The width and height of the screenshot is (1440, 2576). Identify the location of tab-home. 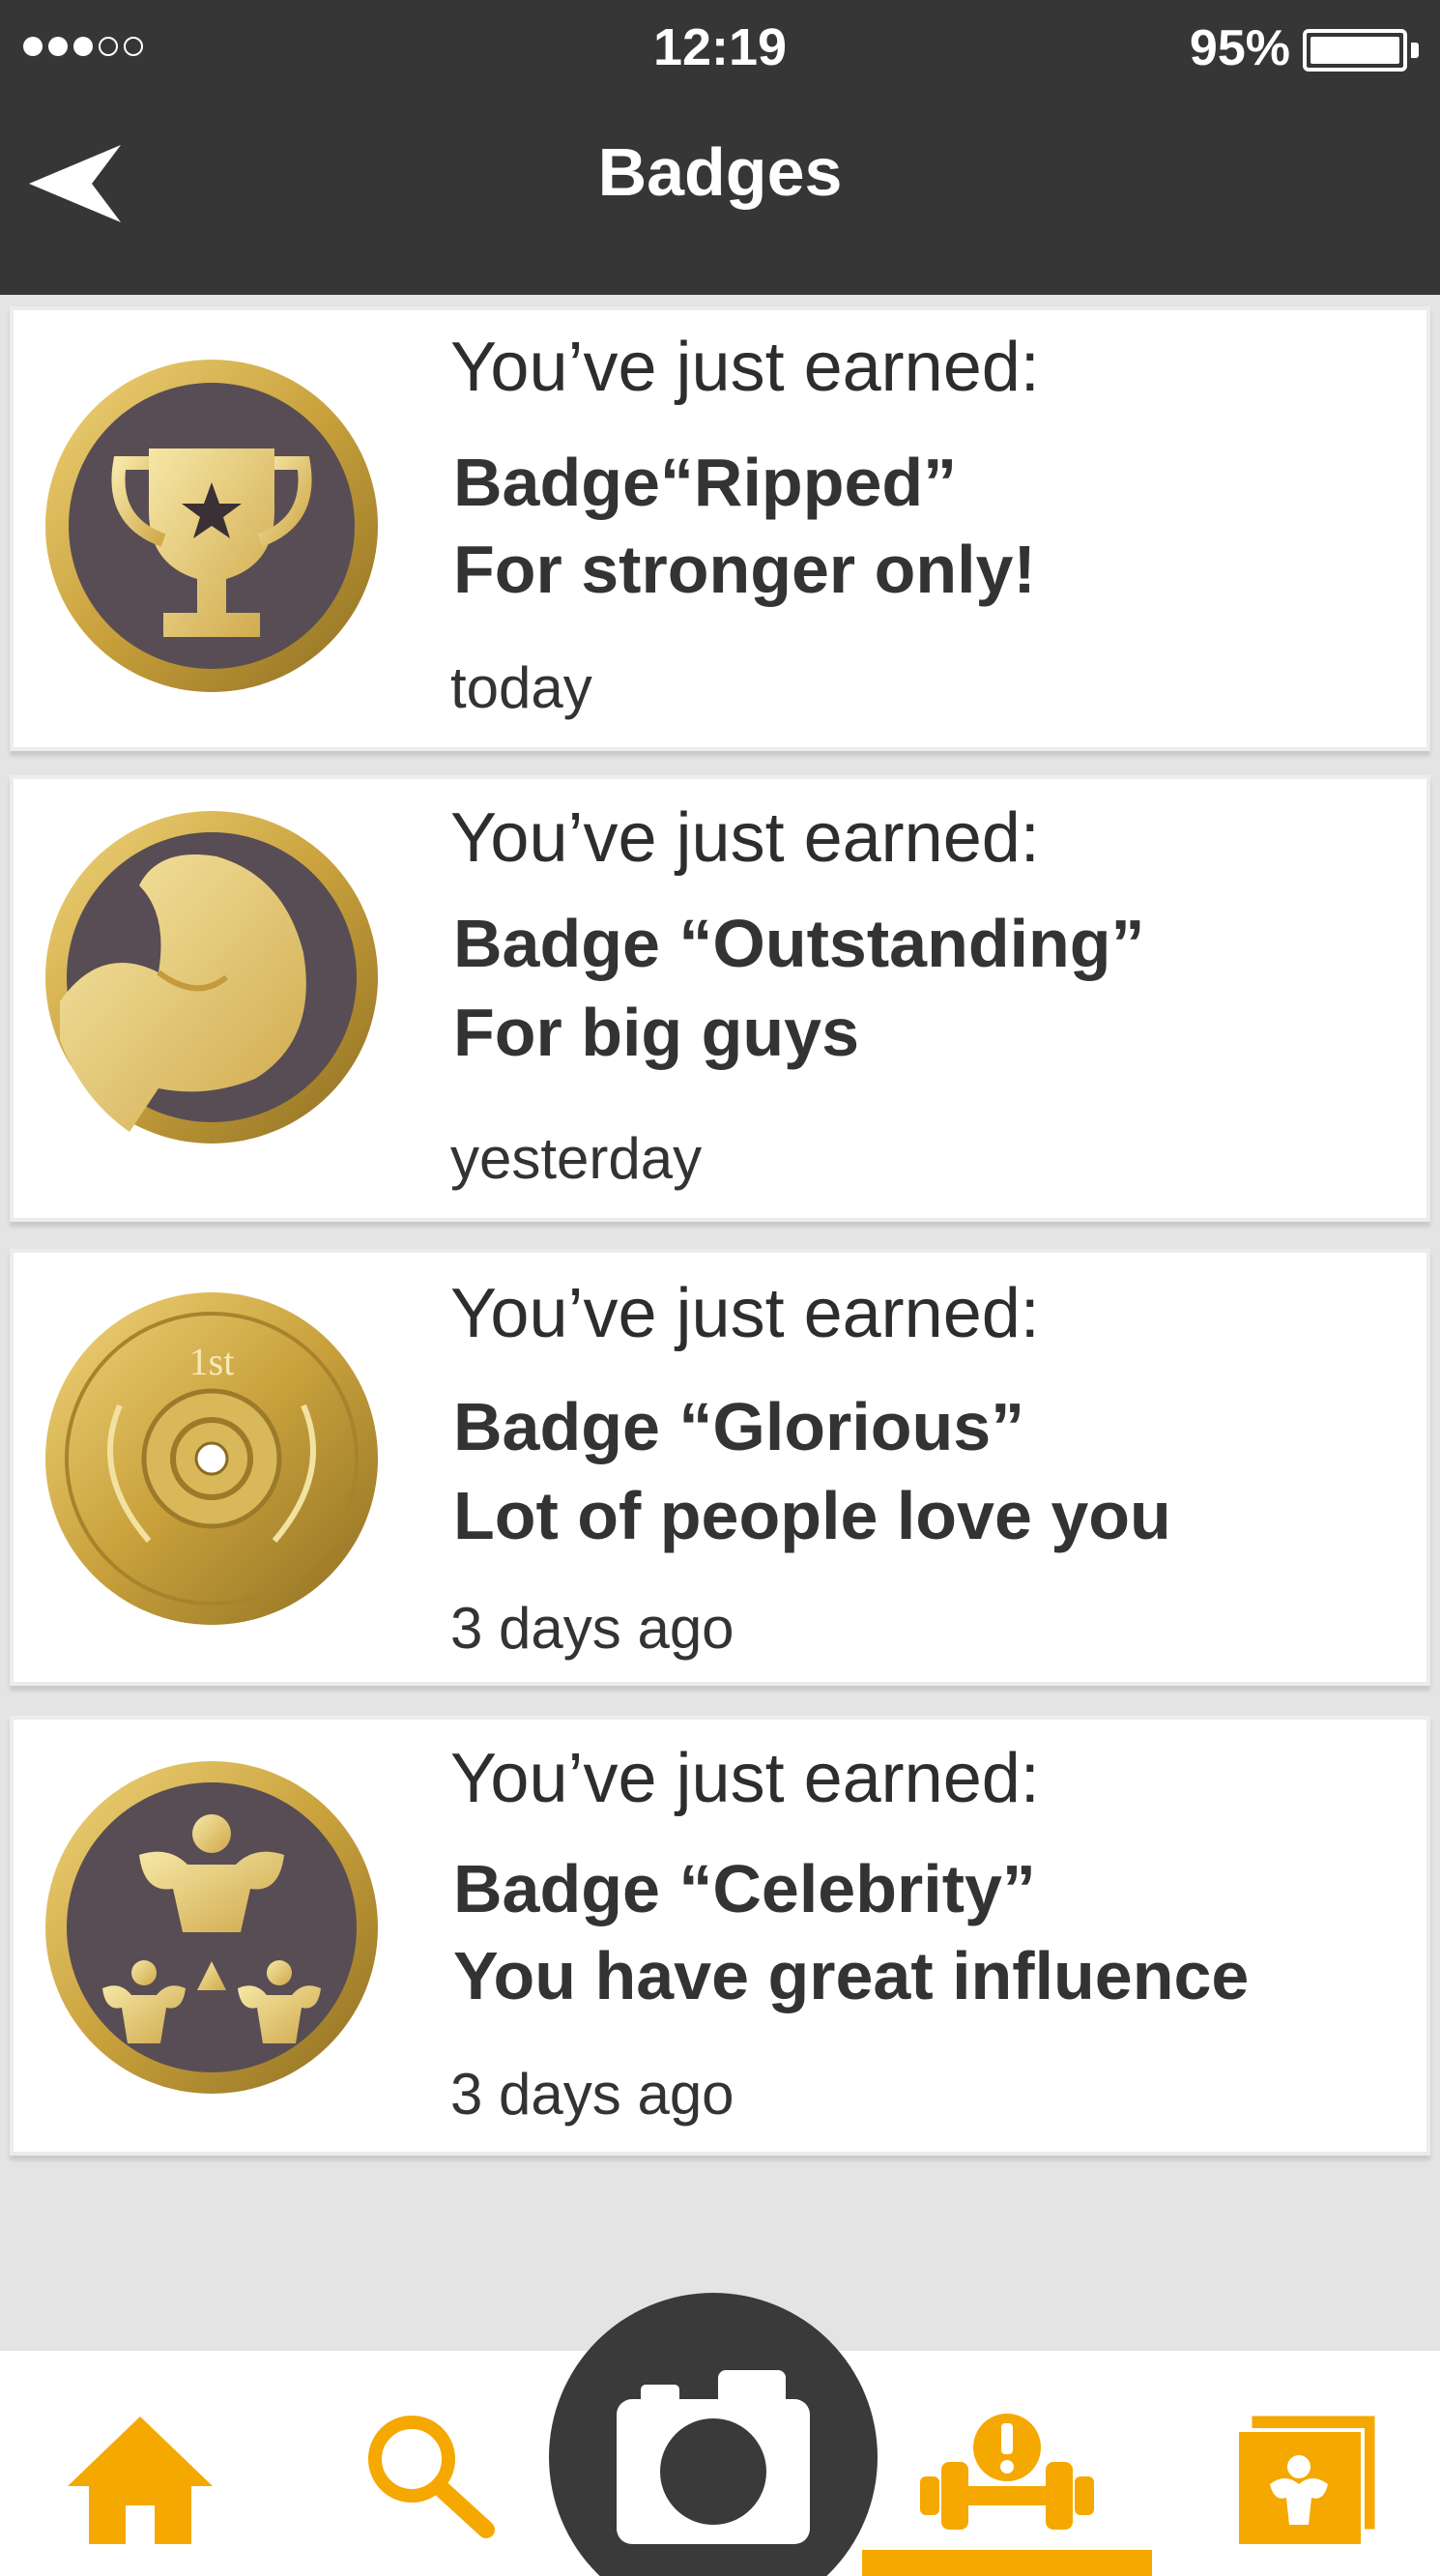
(140, 2486).